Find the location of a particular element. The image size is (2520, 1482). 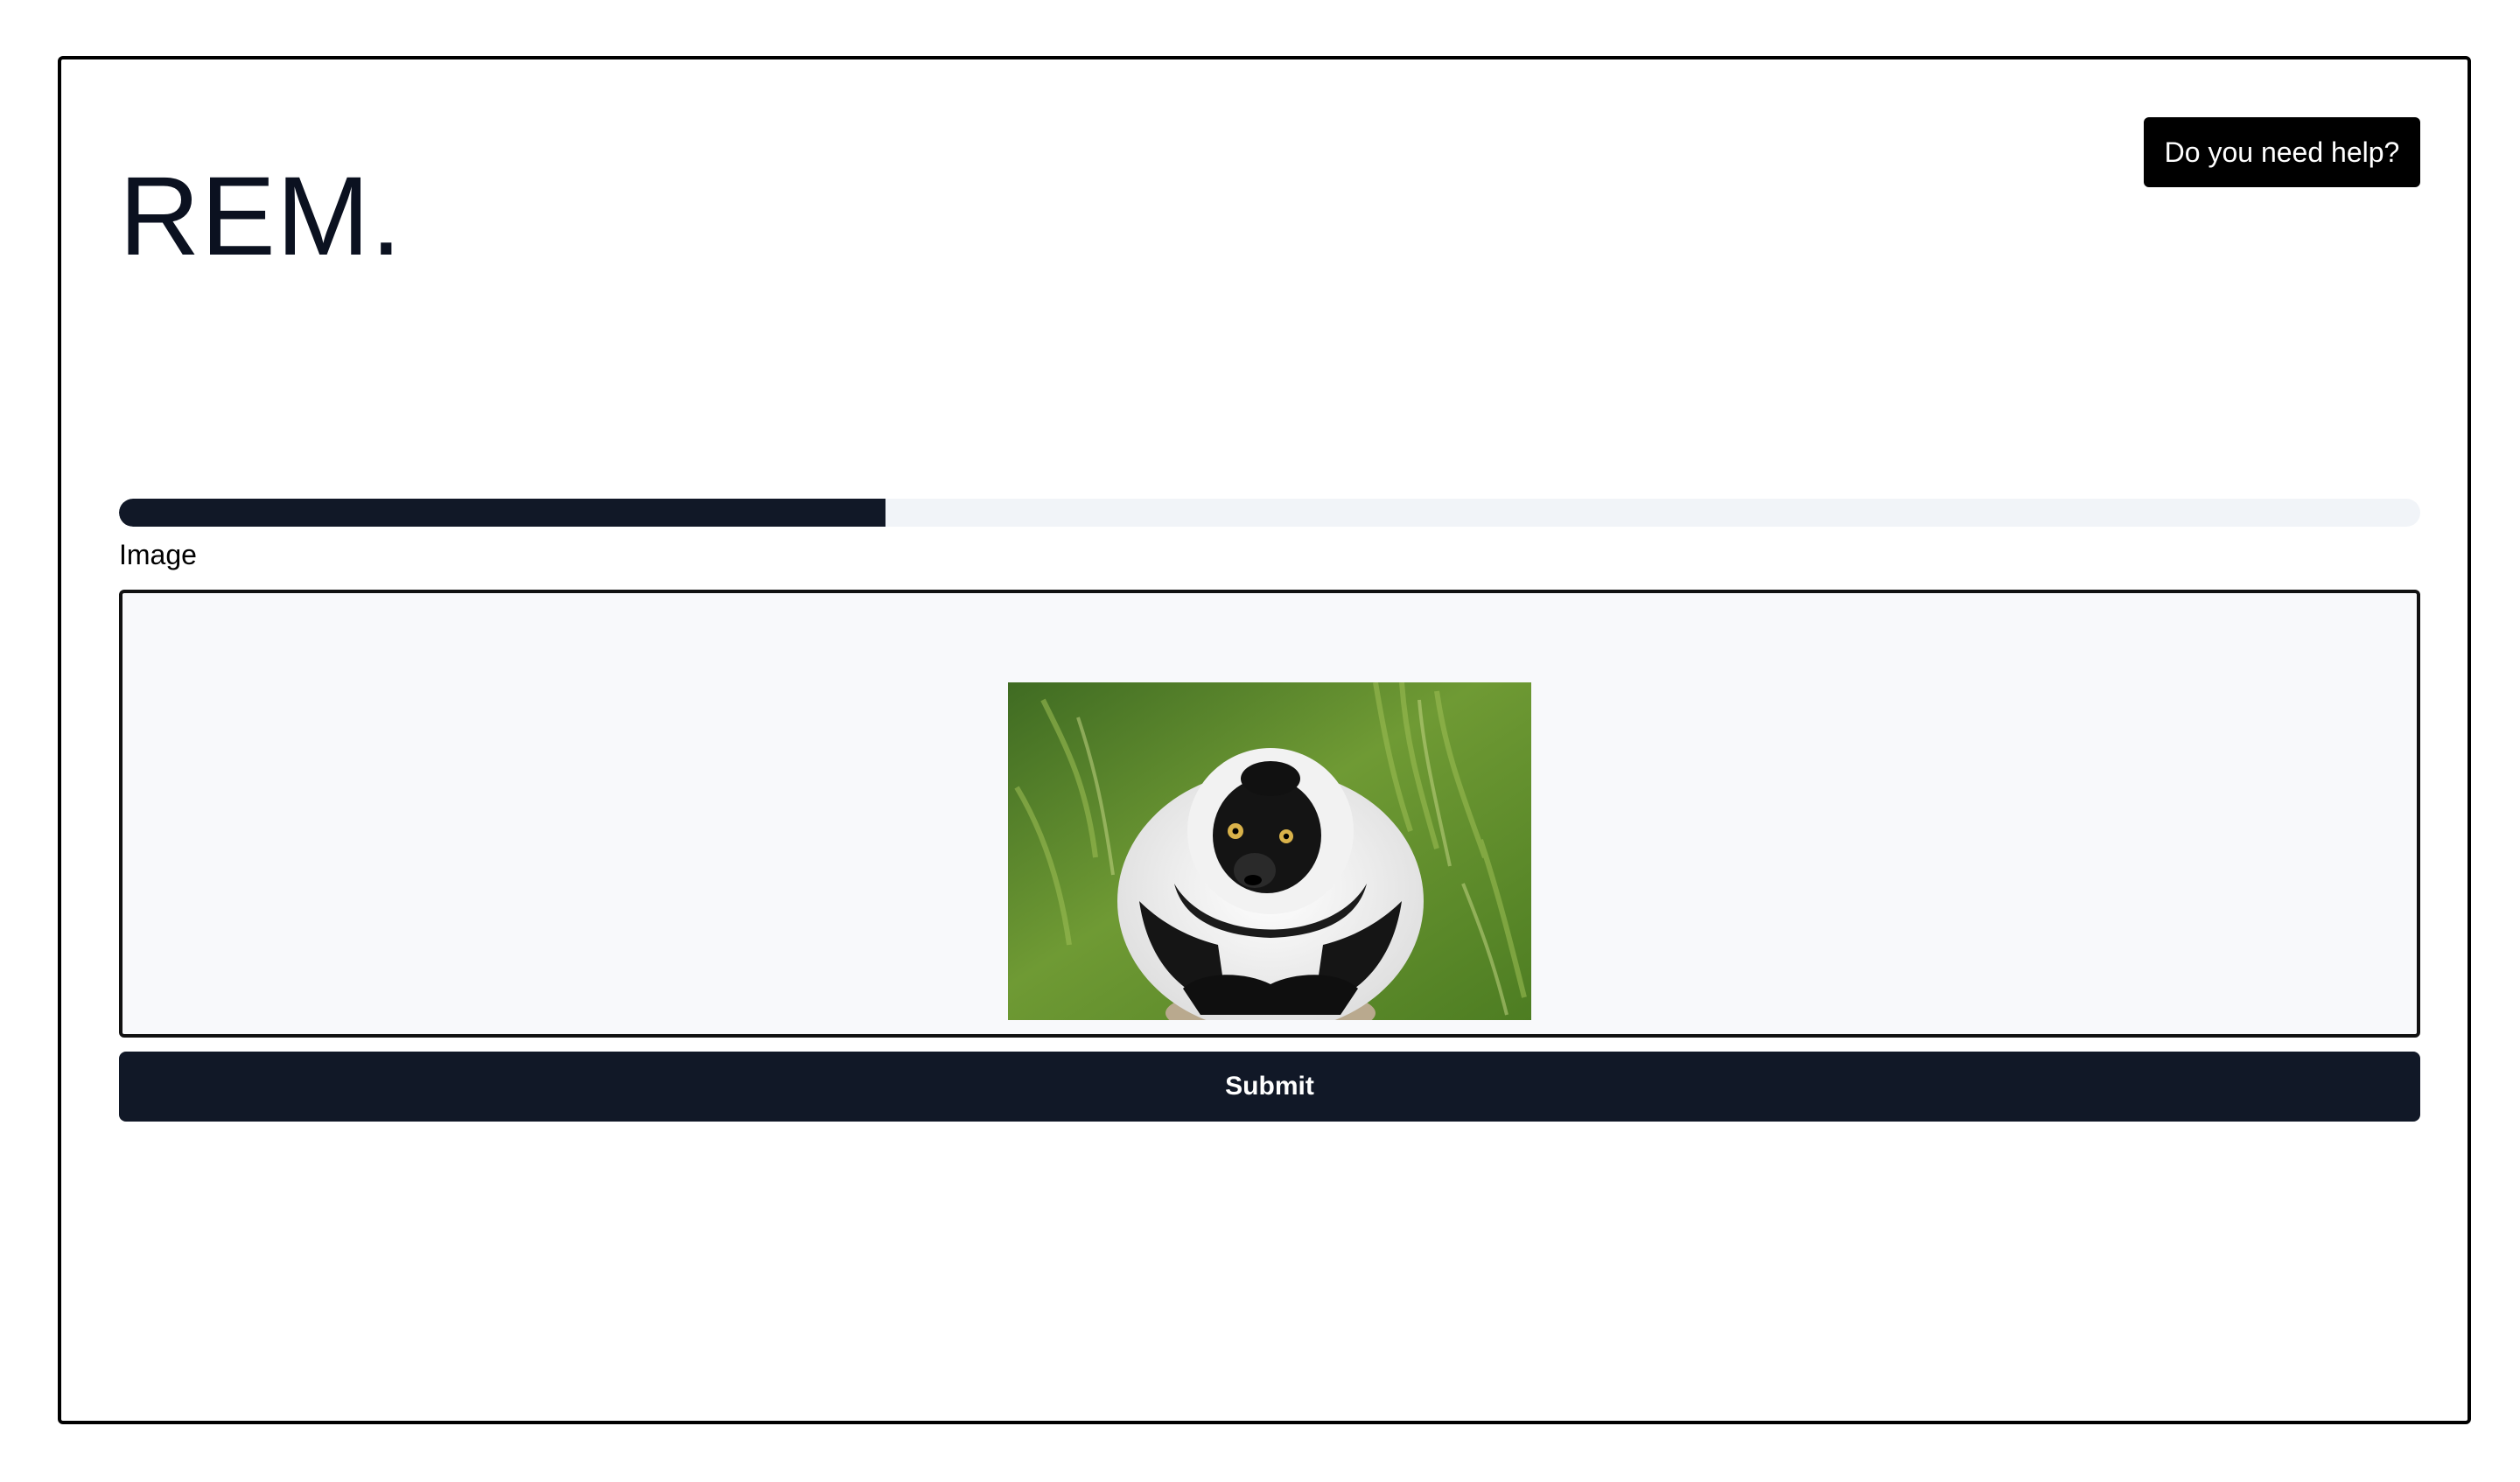

help-button: Do you need help? is located at coordinates (2282, 152).